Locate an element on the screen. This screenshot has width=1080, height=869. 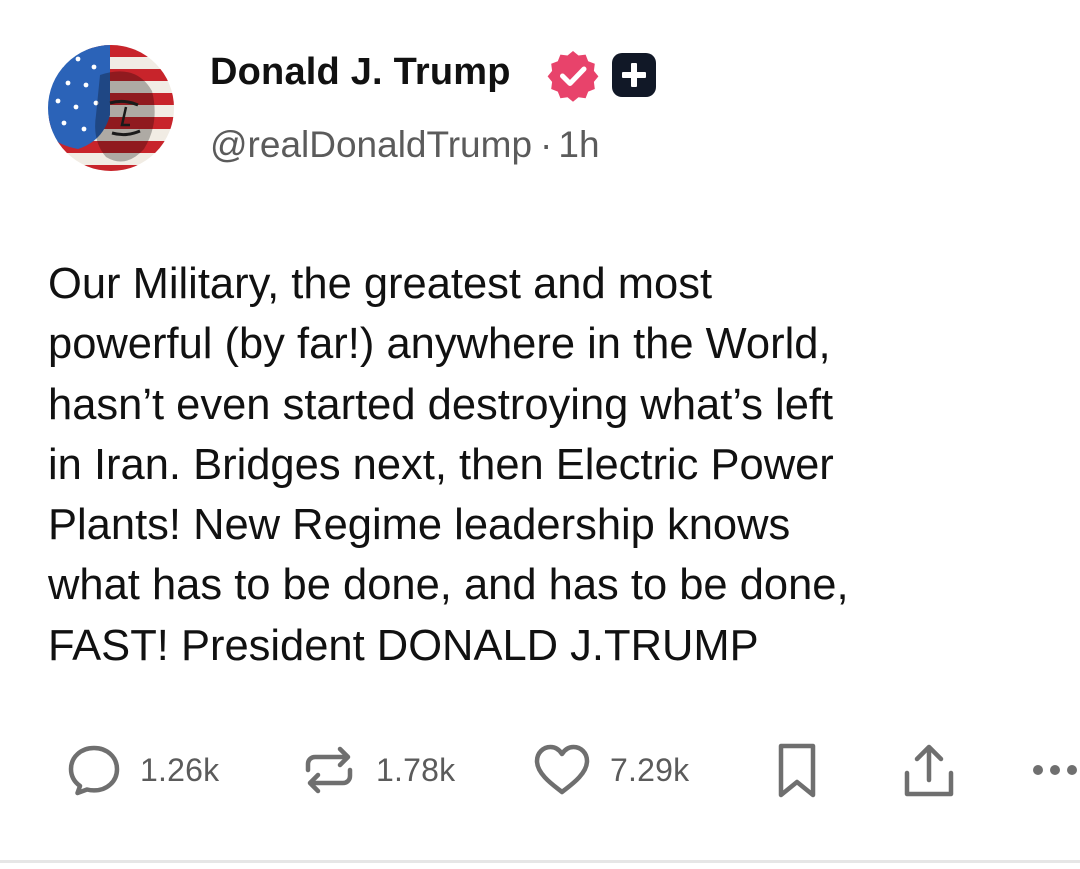
like-button: 7.29k is located at coordinates (610, 770).